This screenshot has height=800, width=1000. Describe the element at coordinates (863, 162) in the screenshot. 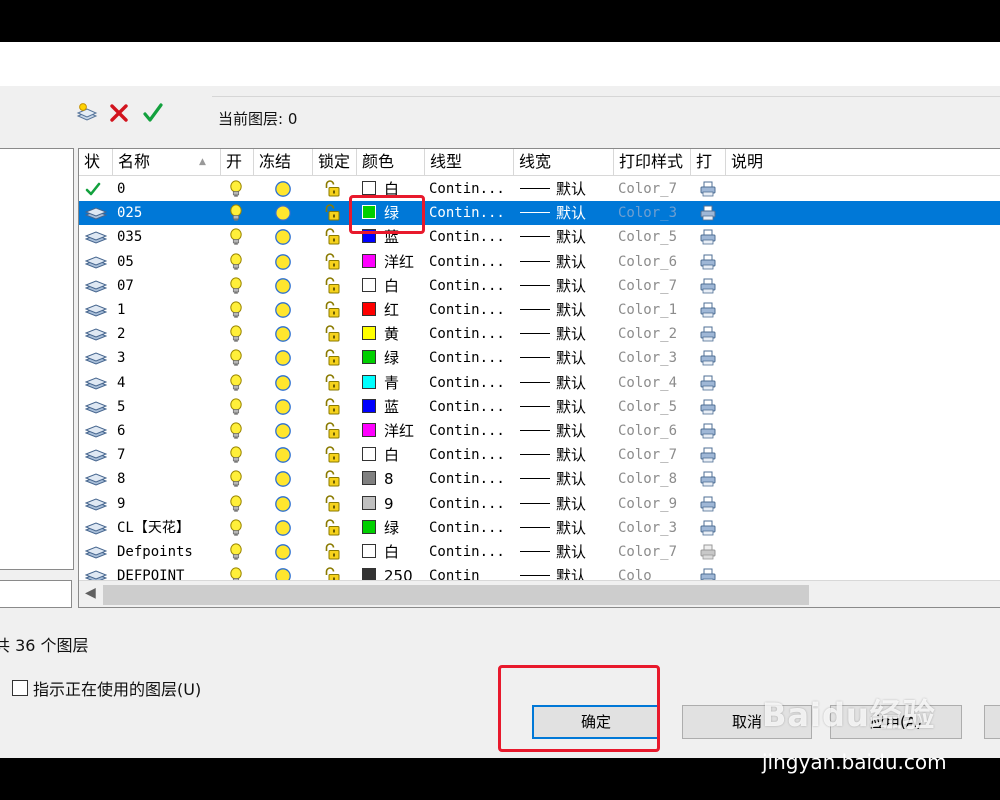

I see `col-description: 说明` at that location.